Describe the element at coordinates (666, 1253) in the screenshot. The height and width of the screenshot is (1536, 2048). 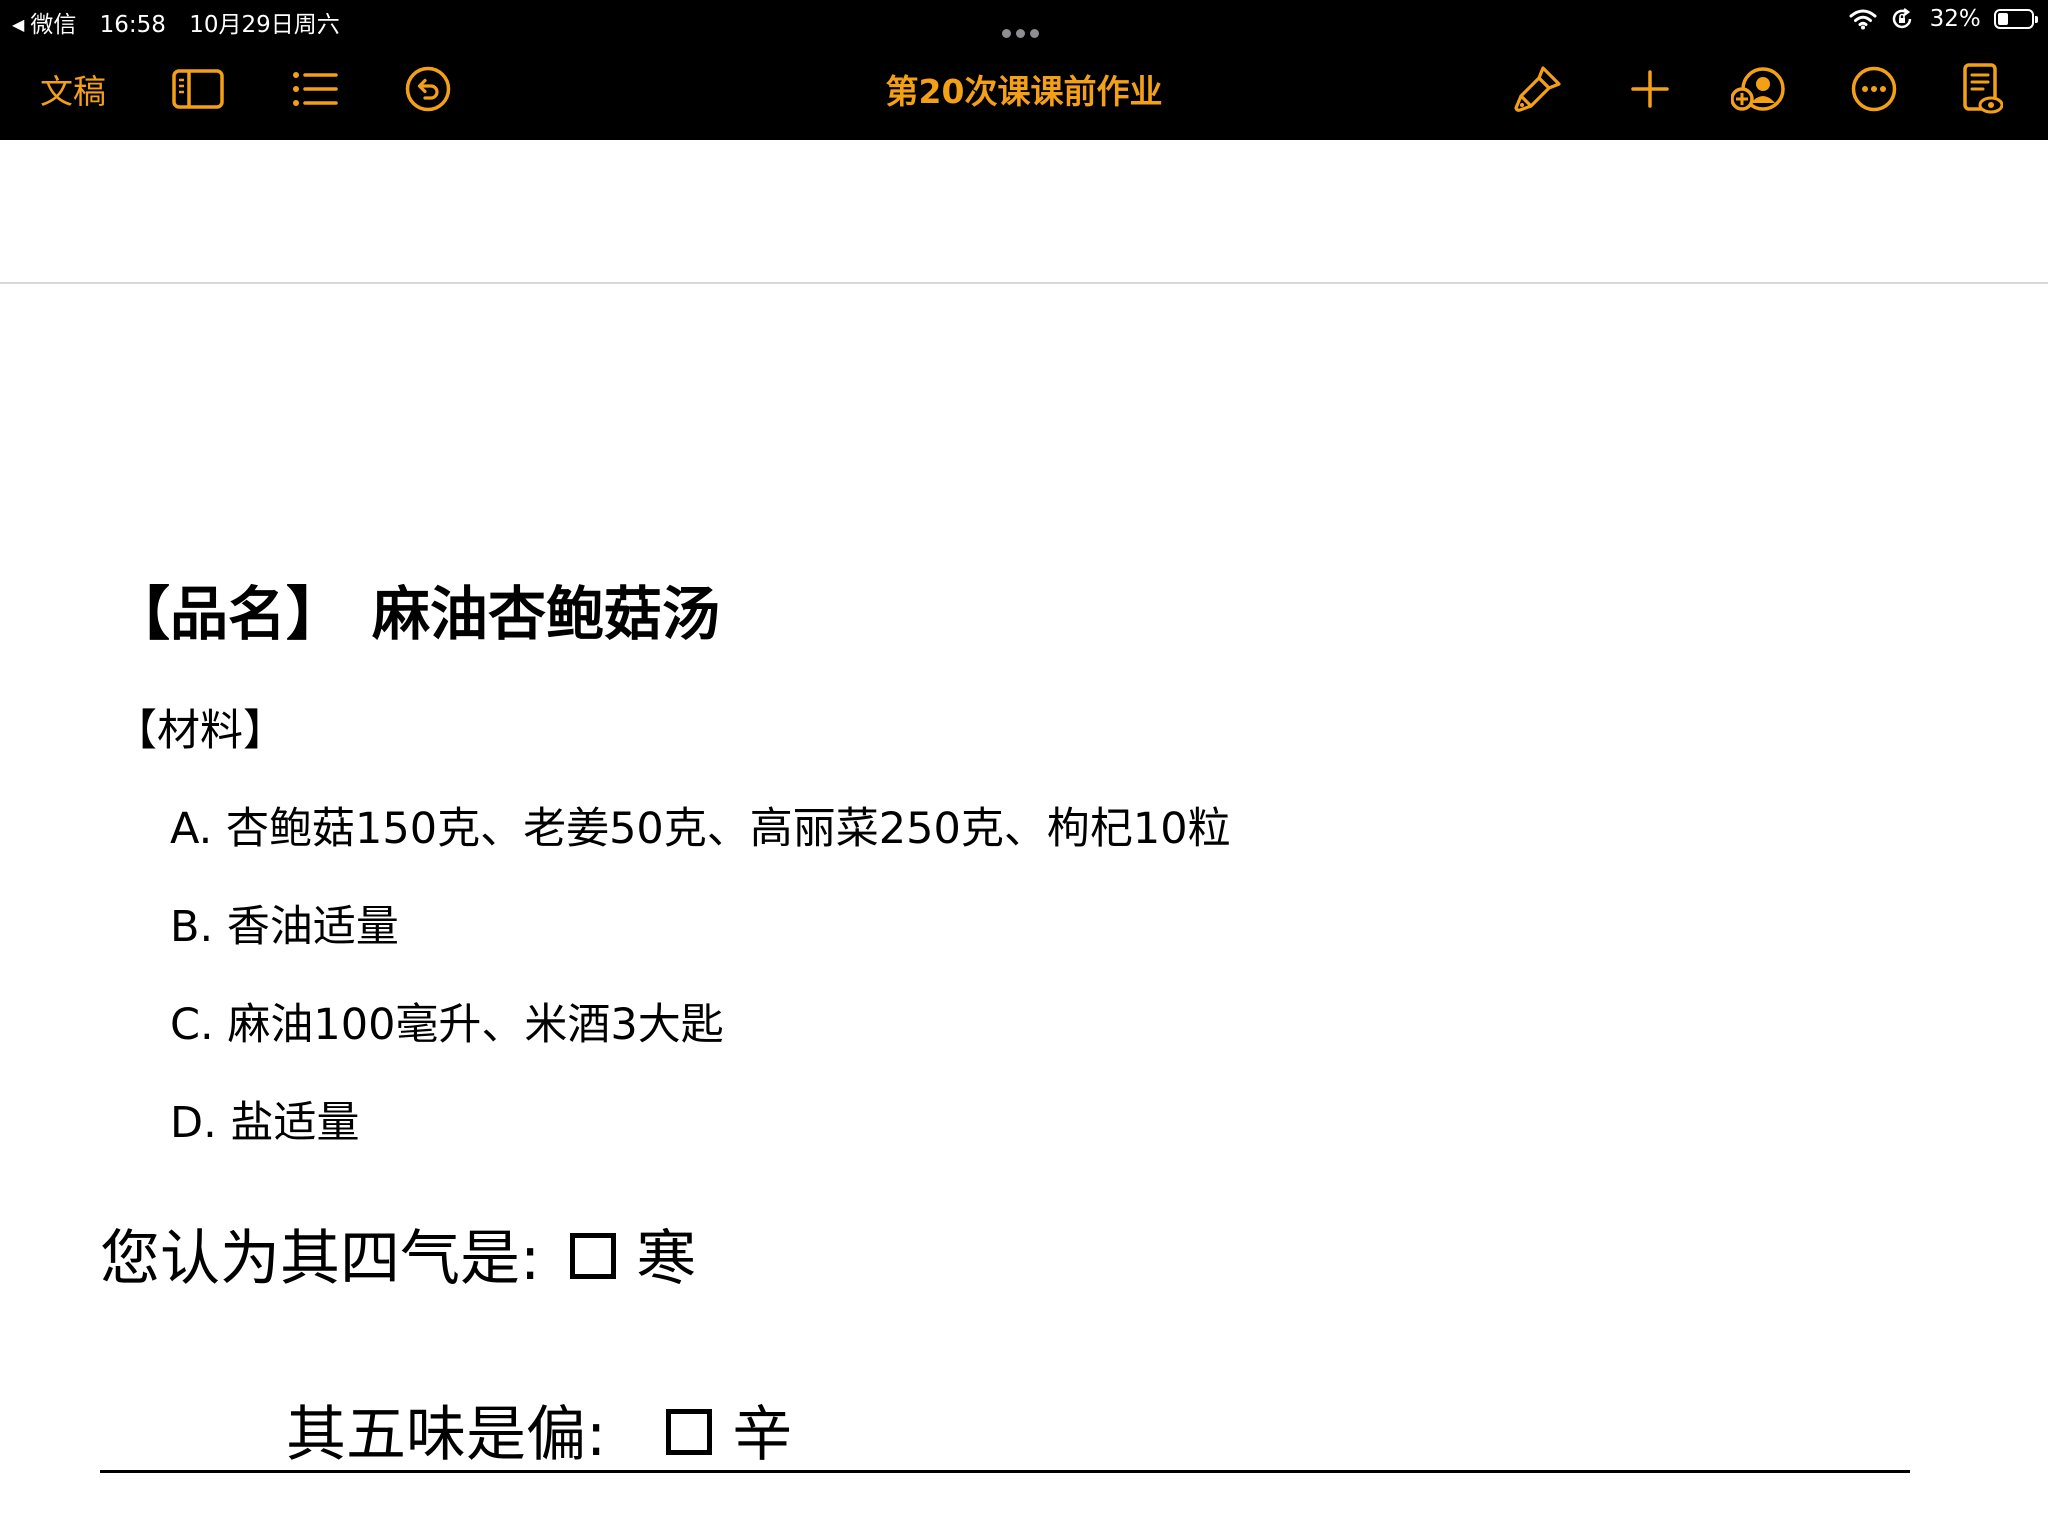
I see `option-cold-label: 寒` at that location.